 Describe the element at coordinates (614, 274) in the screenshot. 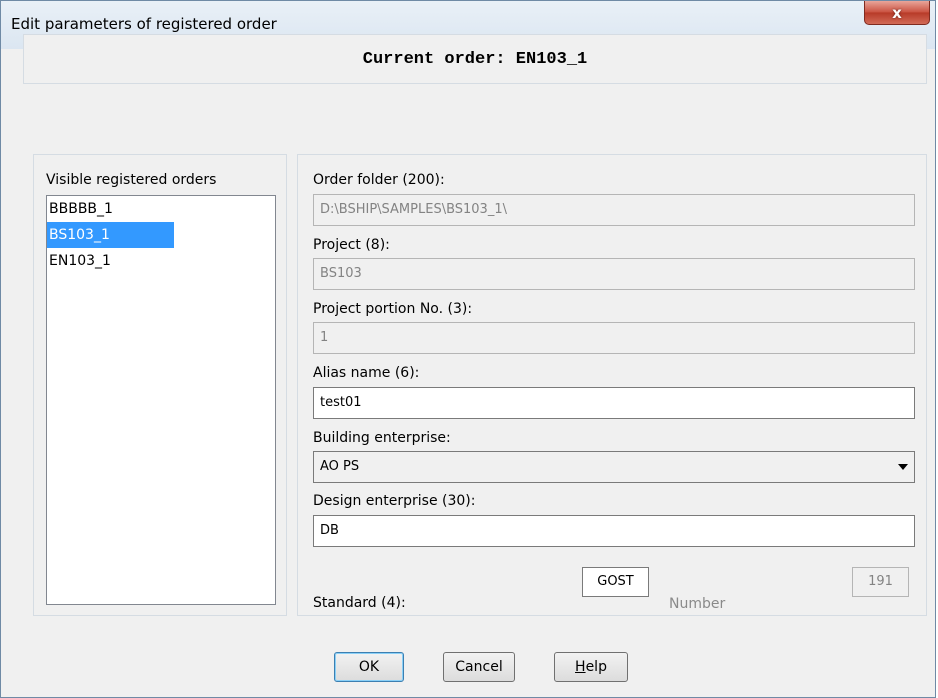

I see `project-field: BS103` at that location.